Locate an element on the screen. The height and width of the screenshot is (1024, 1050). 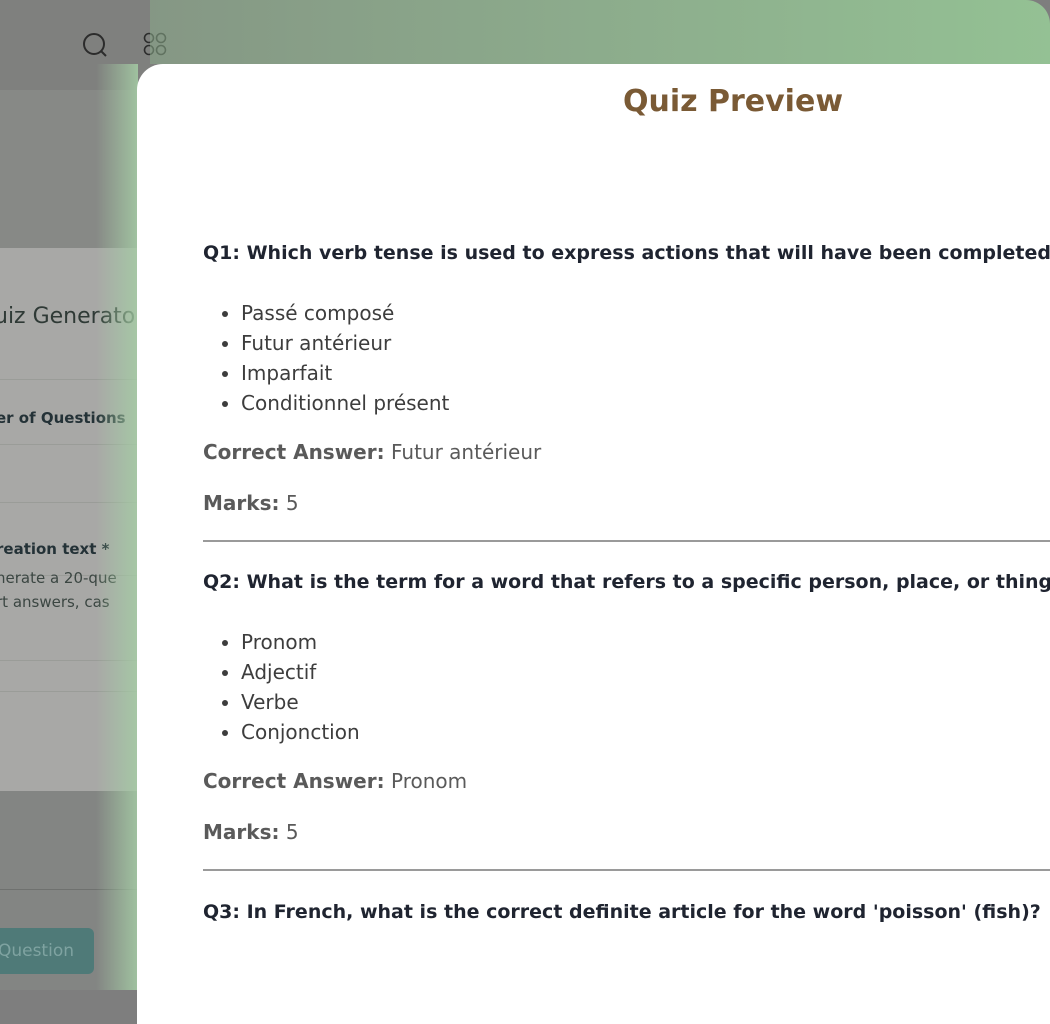
question-2-options: Pronom Adjectif Verbe Conjonction is located at coordinates (291, 687).